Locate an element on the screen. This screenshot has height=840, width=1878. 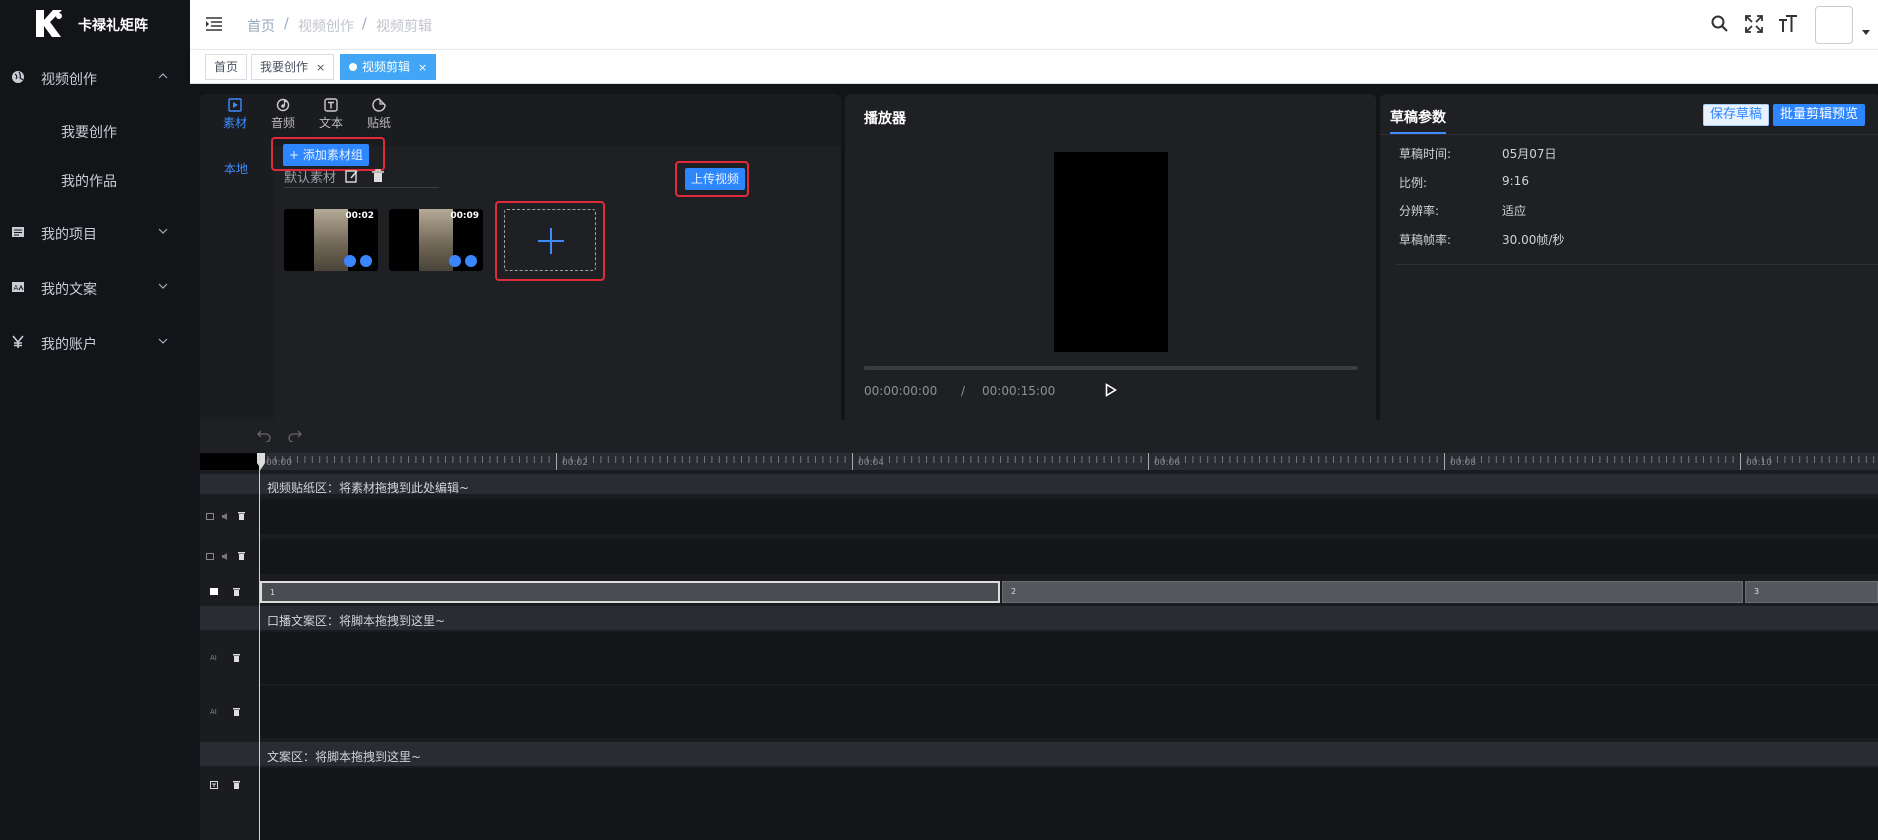
material-group-name: 默认素材 is located at coordinates (310, 178).